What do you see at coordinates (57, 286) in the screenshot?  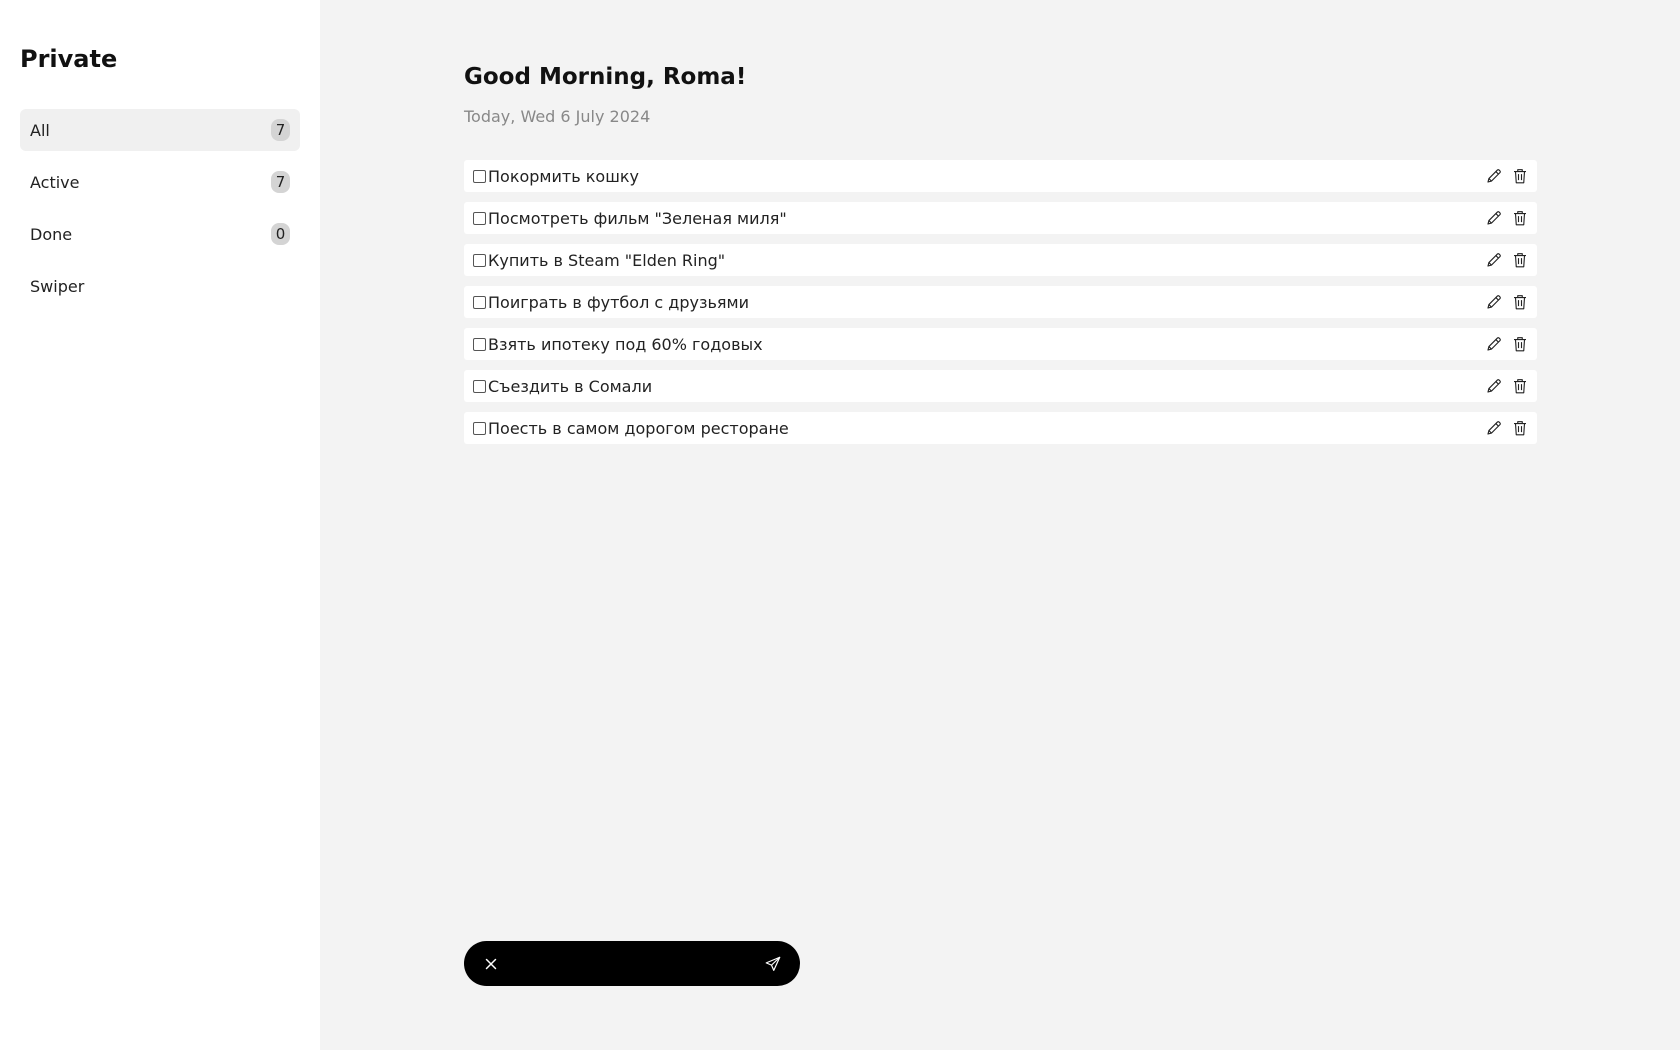 I see `sidebar-item-label: Swiper` at bounding box center [57, 286].